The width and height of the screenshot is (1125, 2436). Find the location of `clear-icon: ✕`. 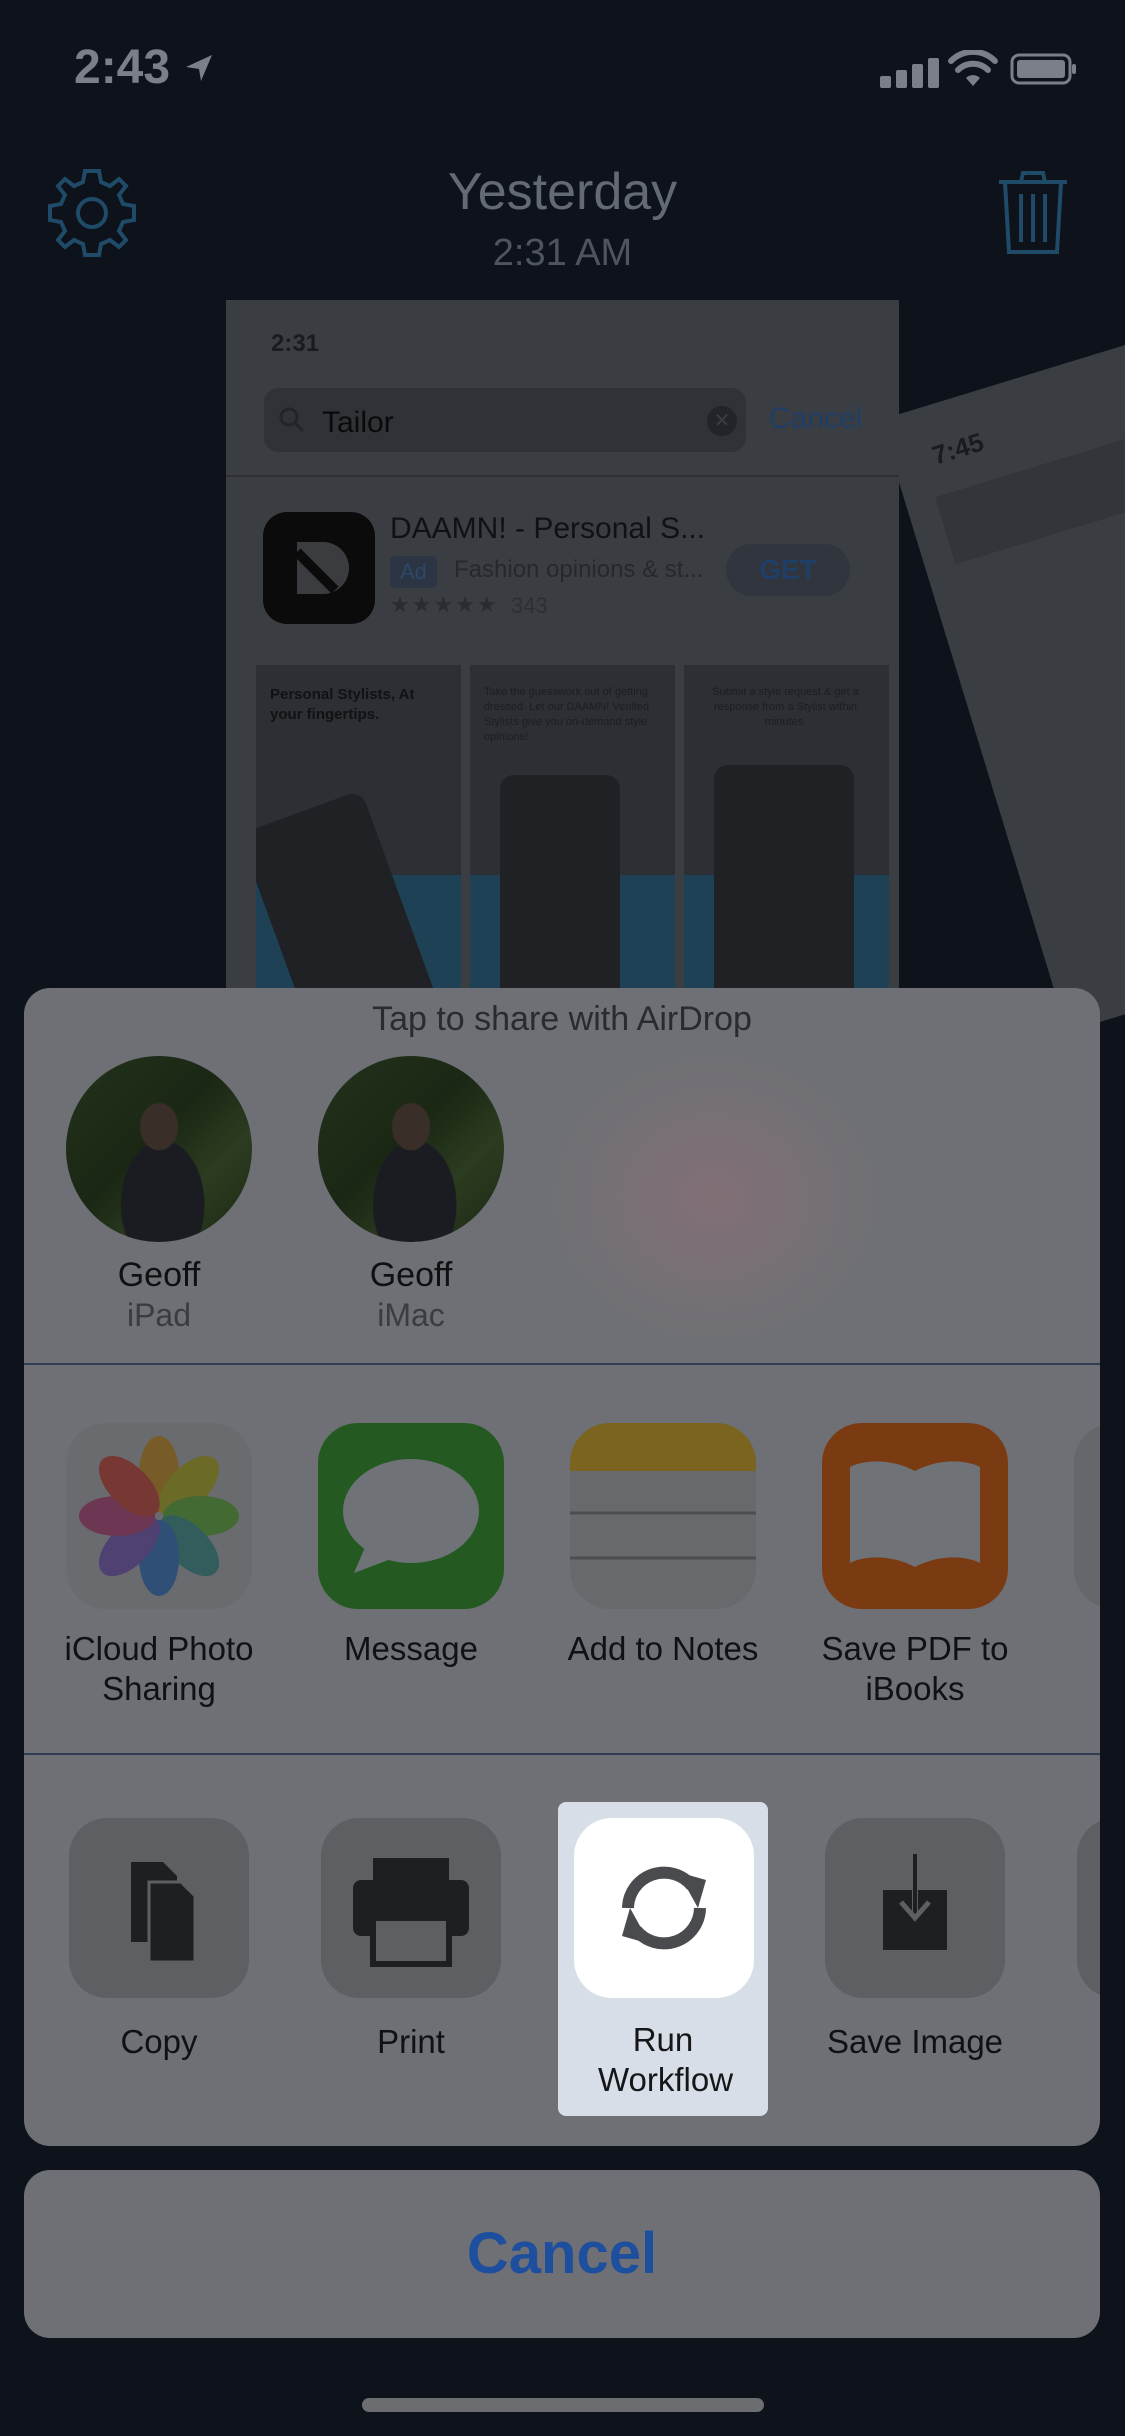

clear-icon: ✕ is located at coordinates (722, 421).